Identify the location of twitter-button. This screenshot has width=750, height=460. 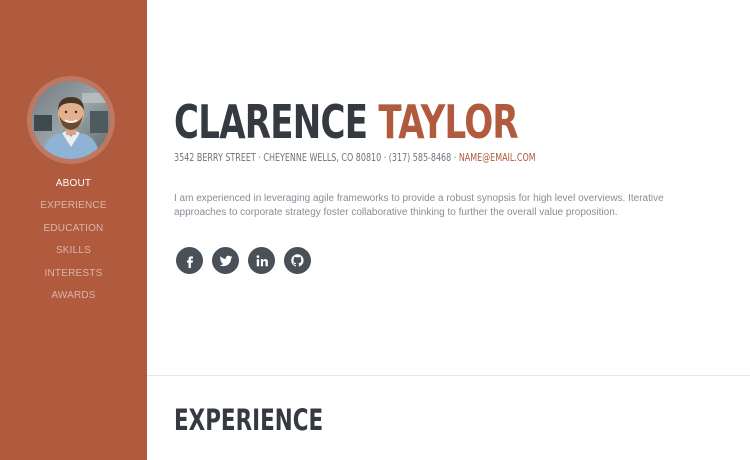
(225, 260).